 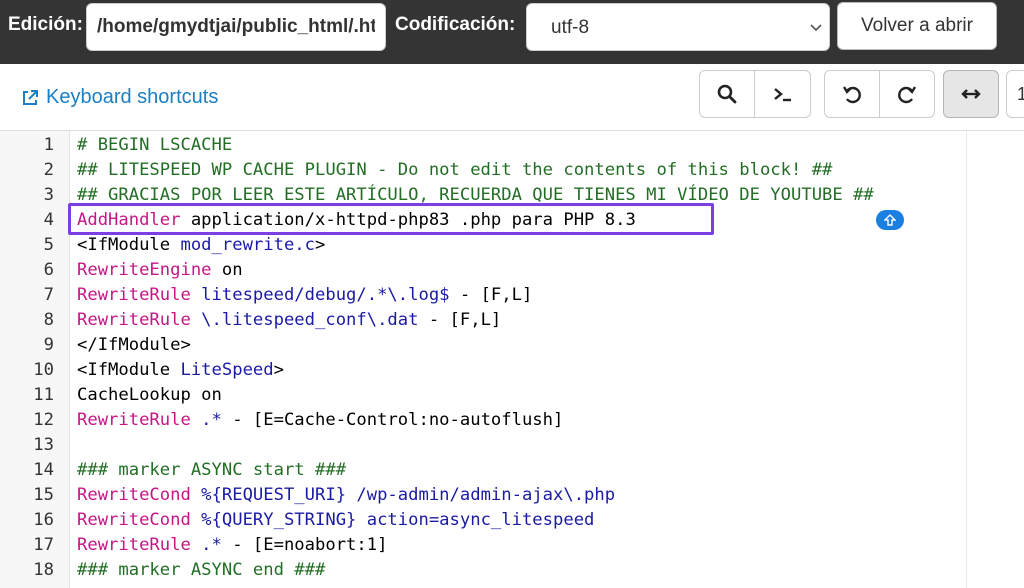 What do you see at coordinates (48, 195) in the screenshot?
I see `line-number: 3` at bounding box center [48, 195].